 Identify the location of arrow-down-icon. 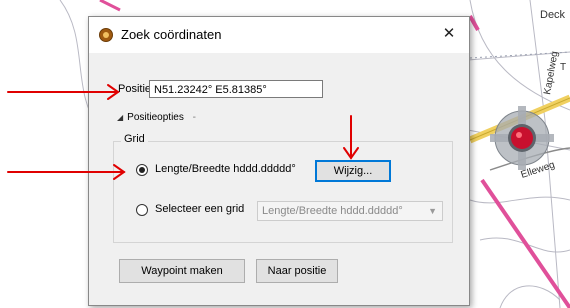
(351, 137).